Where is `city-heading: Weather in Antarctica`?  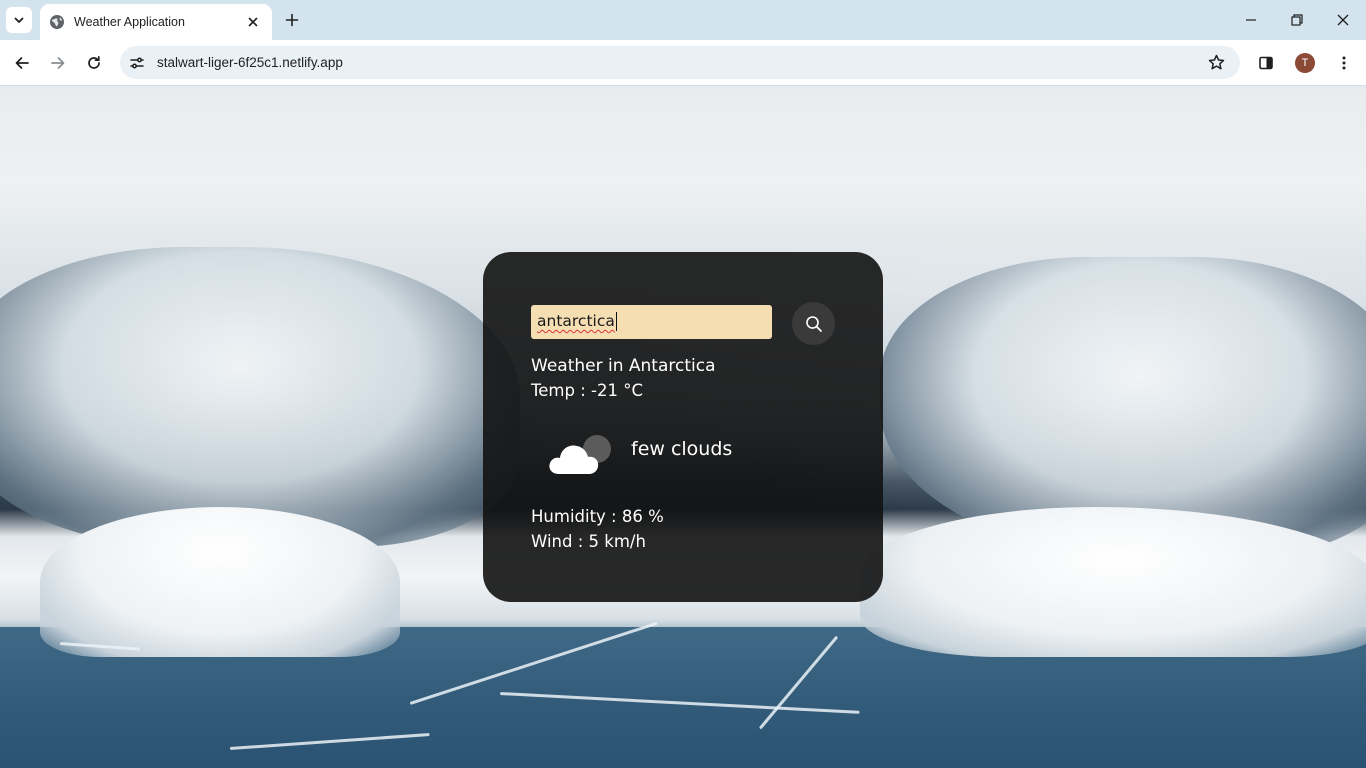 city-heading: Weather in Antarctica is located at coordinates (623, 366).